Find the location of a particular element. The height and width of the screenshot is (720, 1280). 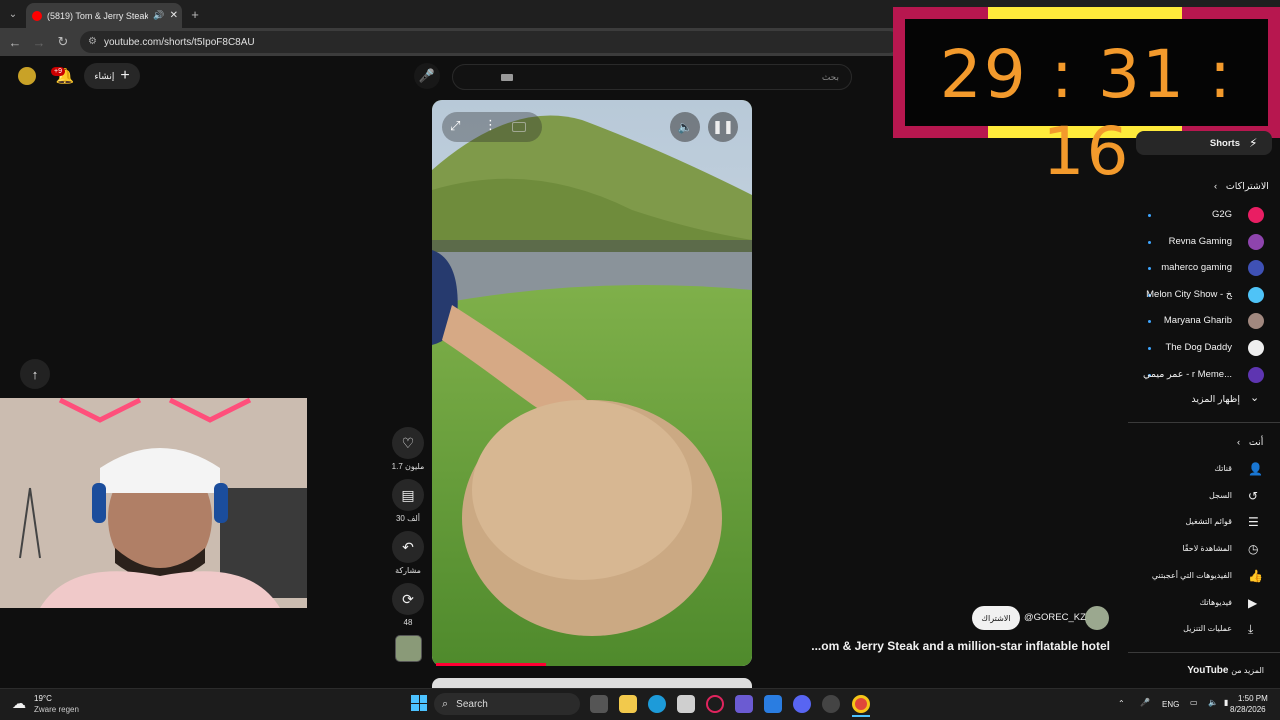

show-more: إظهار المزيد is located at coordinates (1215, 399).